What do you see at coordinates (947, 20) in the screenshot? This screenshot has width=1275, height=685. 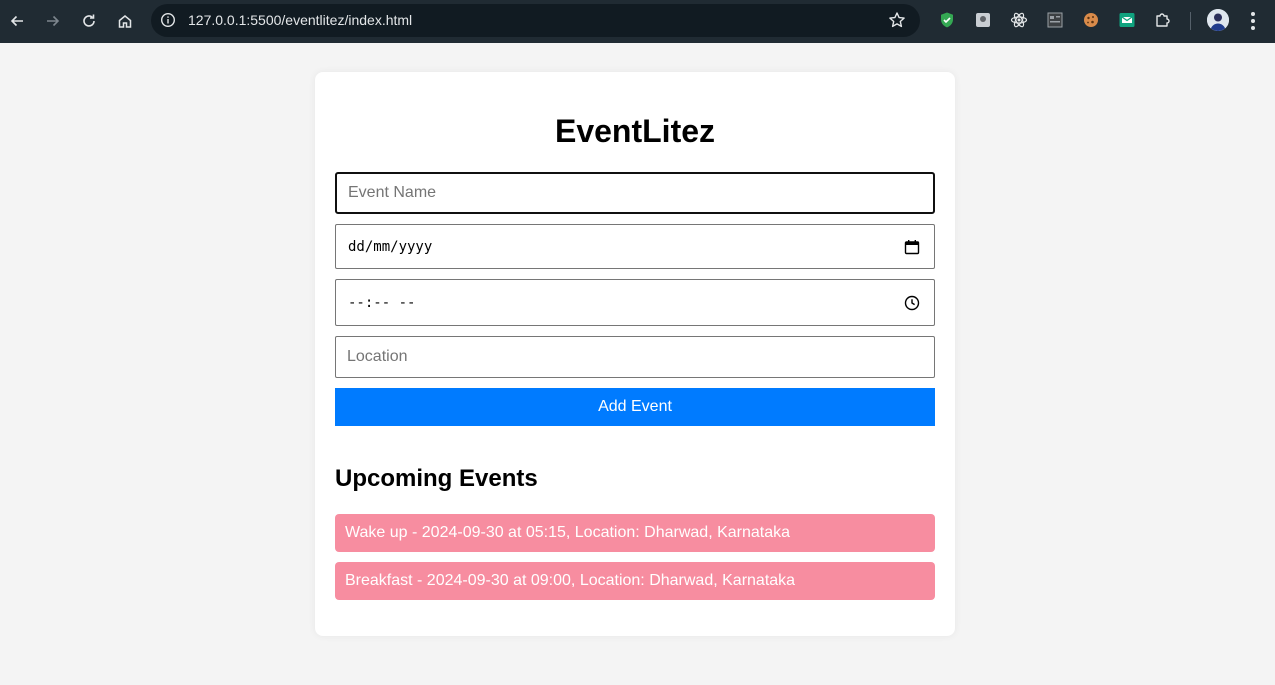 I see `shield-extension-icon` at bounding box center [947, 20].